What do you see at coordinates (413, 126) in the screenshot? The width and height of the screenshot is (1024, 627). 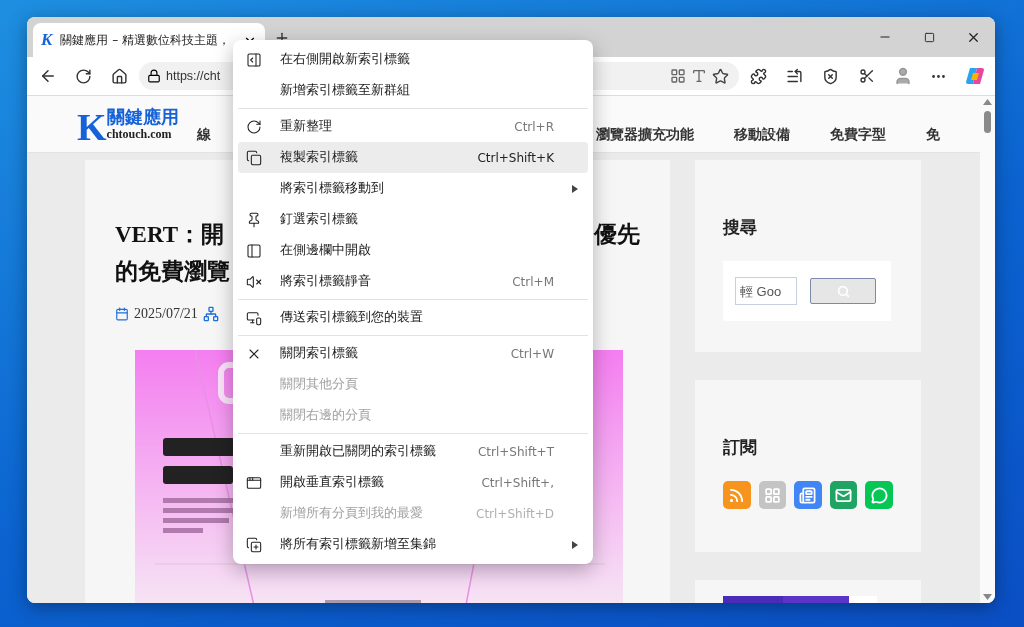 I see `menu-item: 重新整理 Ctrl+R` at bounding box center [413, 126].